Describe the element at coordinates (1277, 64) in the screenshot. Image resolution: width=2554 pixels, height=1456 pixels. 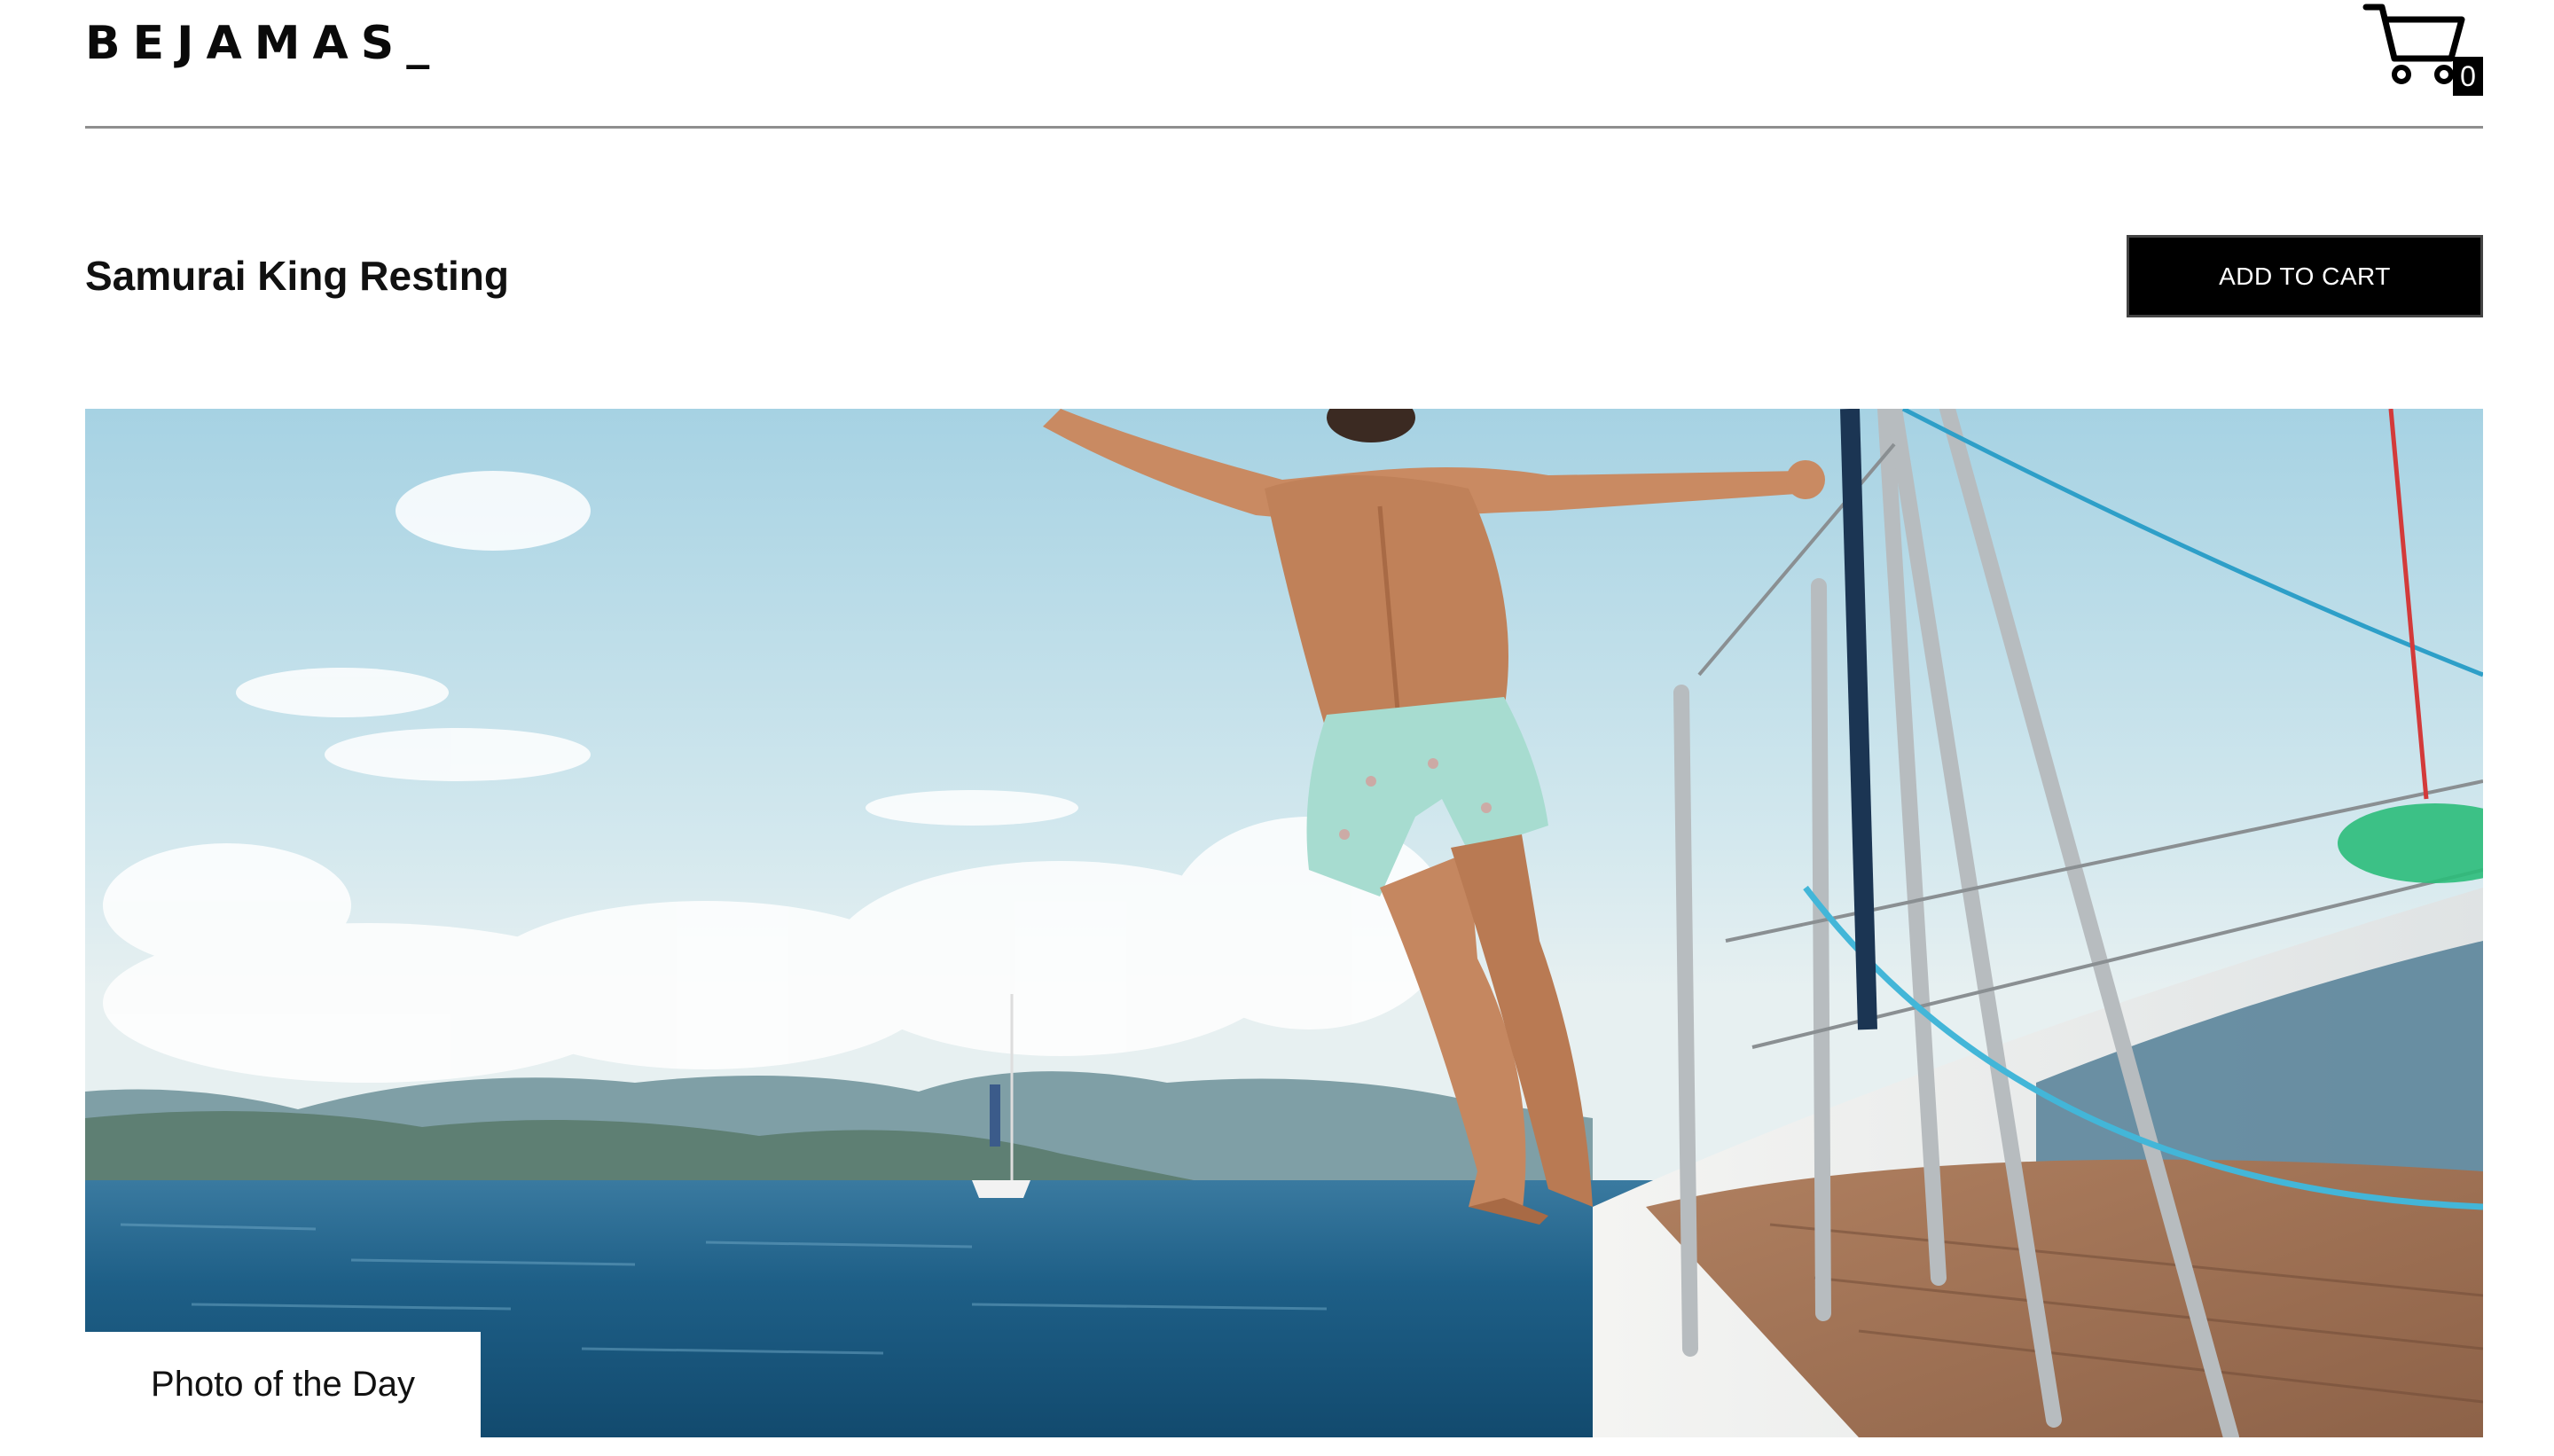
I see `site-header: BEJAMAS_ 0` at that location.